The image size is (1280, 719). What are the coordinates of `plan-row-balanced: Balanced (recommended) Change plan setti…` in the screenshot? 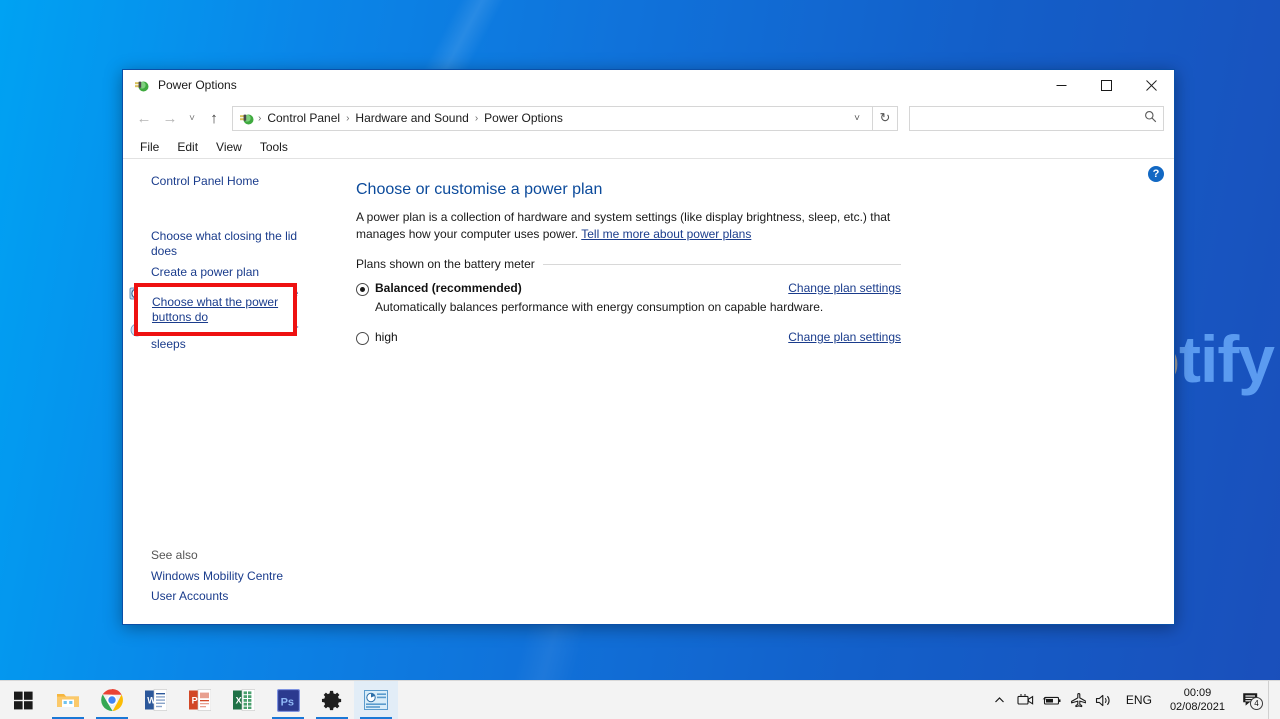 It's located at (628, 288).